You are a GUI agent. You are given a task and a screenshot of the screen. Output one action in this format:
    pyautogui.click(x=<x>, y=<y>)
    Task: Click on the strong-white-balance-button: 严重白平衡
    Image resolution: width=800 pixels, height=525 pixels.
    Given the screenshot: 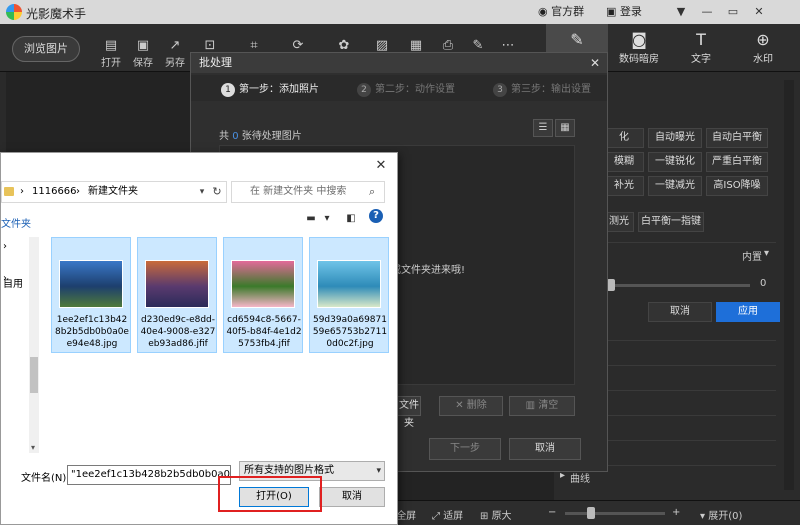 What is the action you would take?
    pyautogui.click(x=737, y=162)
    